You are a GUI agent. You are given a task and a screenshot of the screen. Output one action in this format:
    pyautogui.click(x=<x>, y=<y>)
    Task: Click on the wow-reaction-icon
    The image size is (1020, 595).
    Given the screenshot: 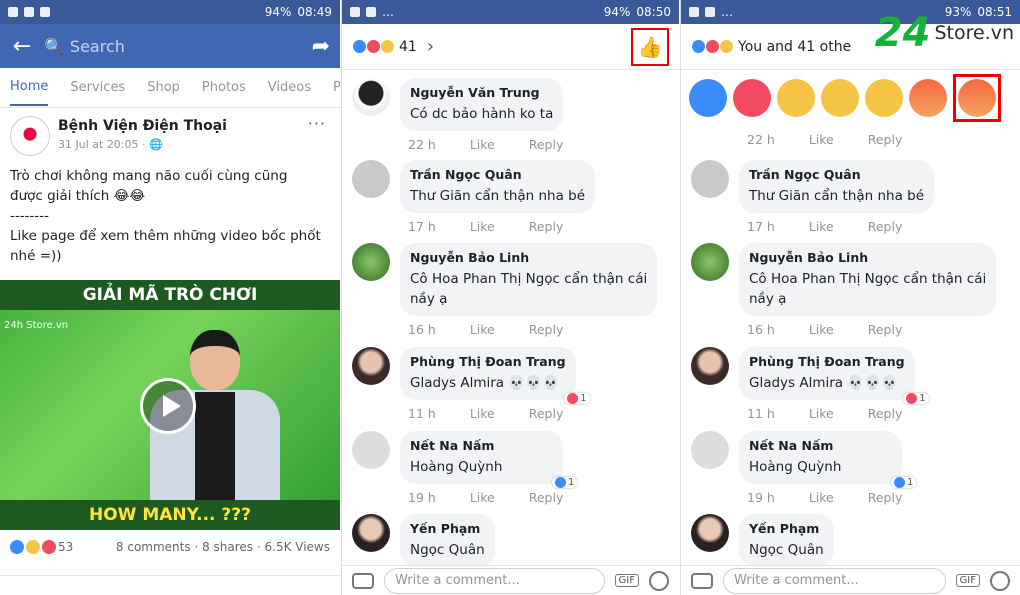 What is the action you would take?
    pyautogui.click(x=840, y=98)
    